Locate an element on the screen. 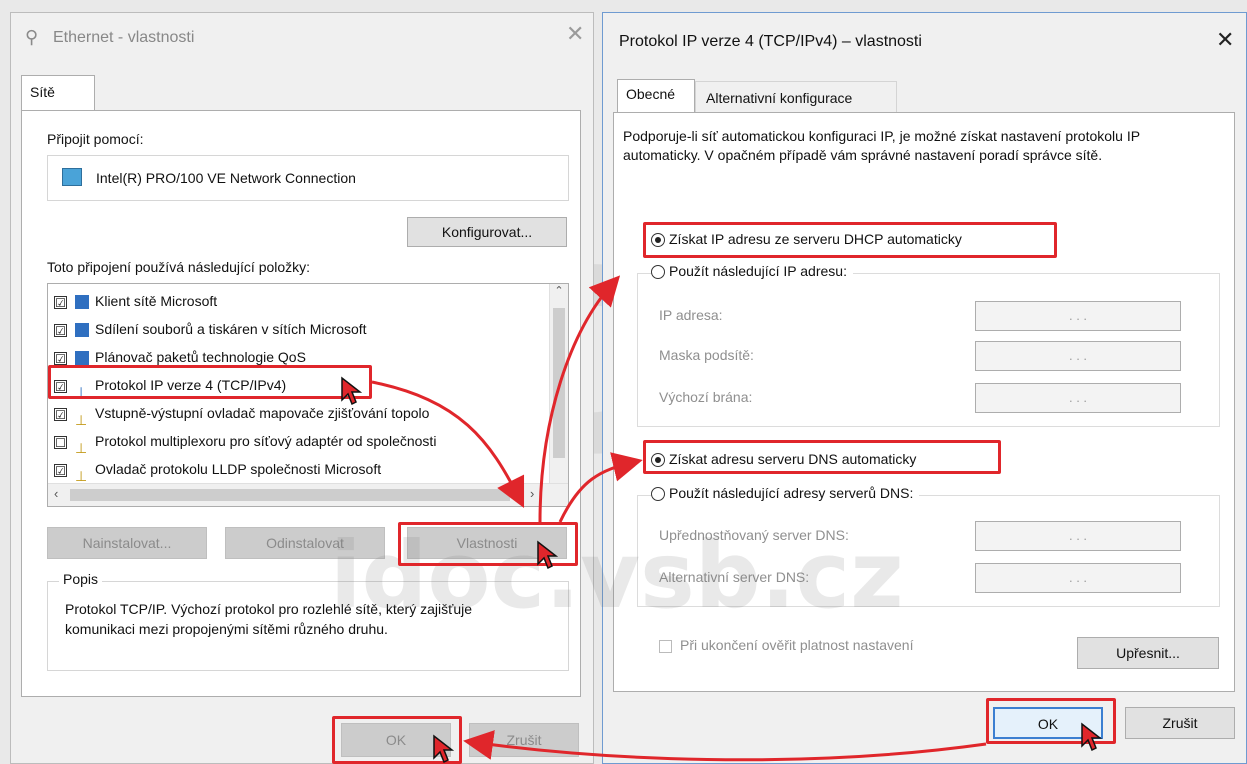  tab-label: Obecné is located at coordinates (651, 94).